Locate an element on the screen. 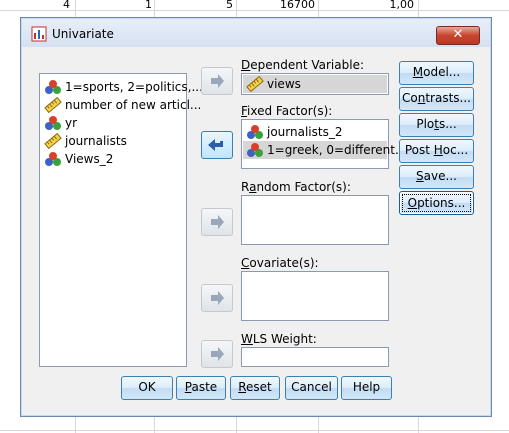 This screenshot has height=433, width=509. arrow-left-icon is located at coordinates (215, 145).